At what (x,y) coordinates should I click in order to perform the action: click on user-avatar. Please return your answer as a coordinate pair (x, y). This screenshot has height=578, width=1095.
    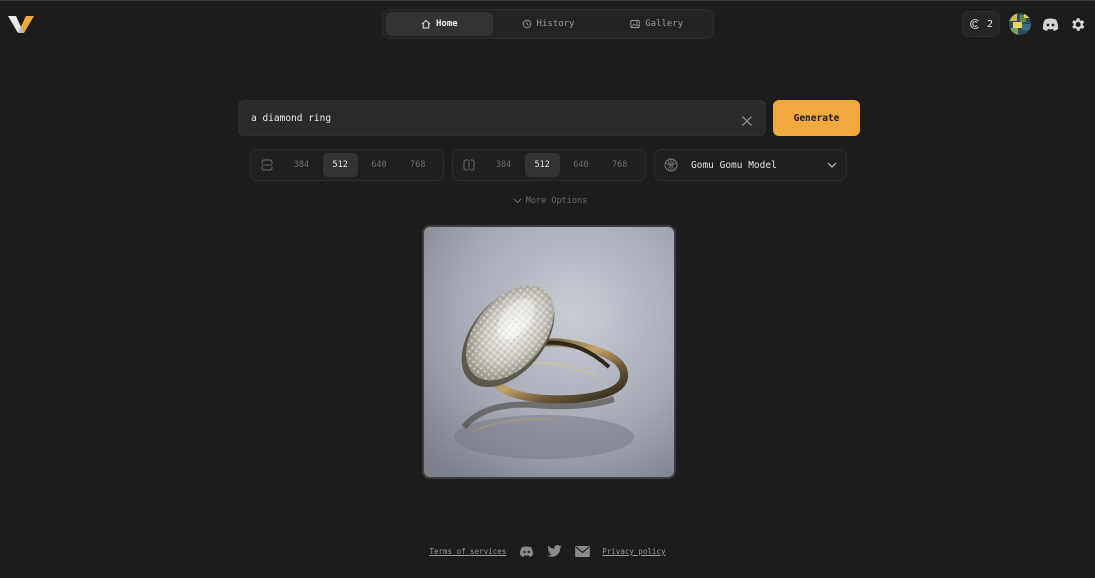
    Looking at the image, I should click on (1020, 24).